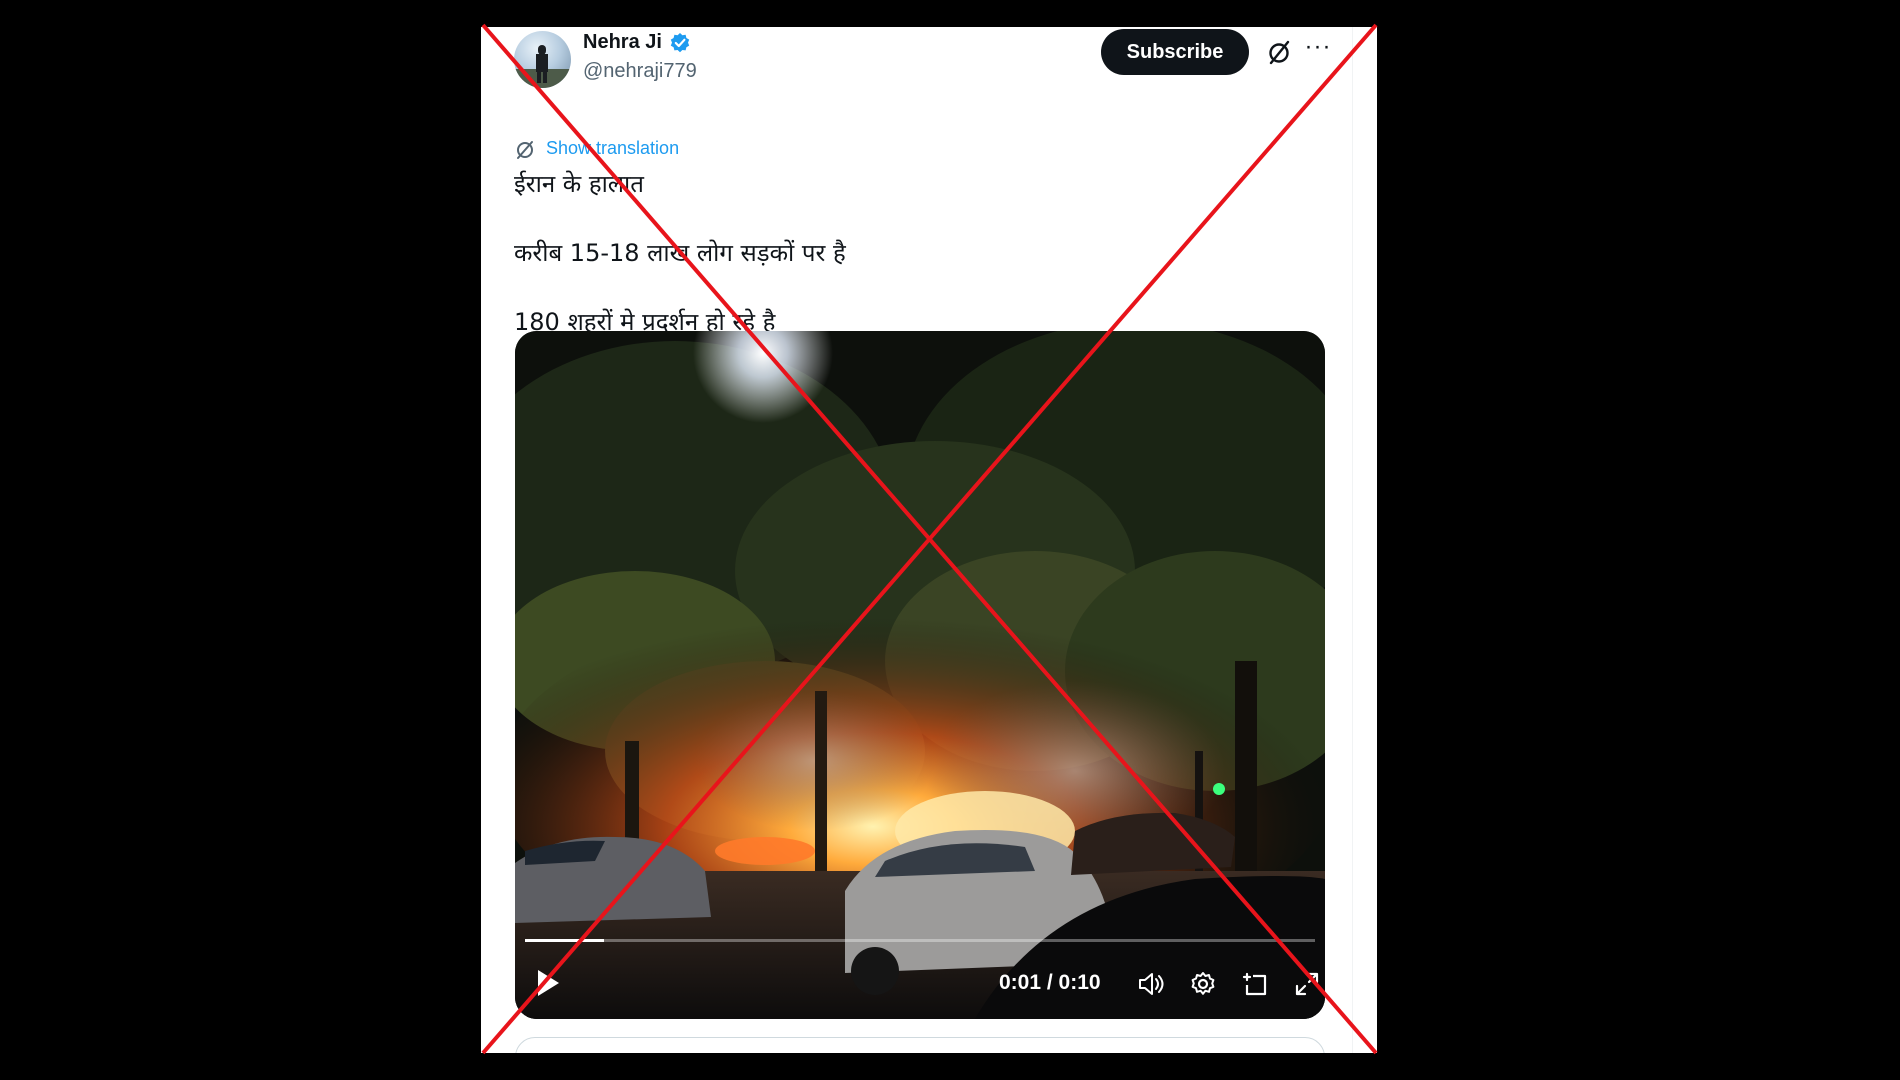 This screenshot has width=1900, height=1080. Describe the element at coordinates (564, 940) in the screenshot. I see `video-progress-fill` at that location.